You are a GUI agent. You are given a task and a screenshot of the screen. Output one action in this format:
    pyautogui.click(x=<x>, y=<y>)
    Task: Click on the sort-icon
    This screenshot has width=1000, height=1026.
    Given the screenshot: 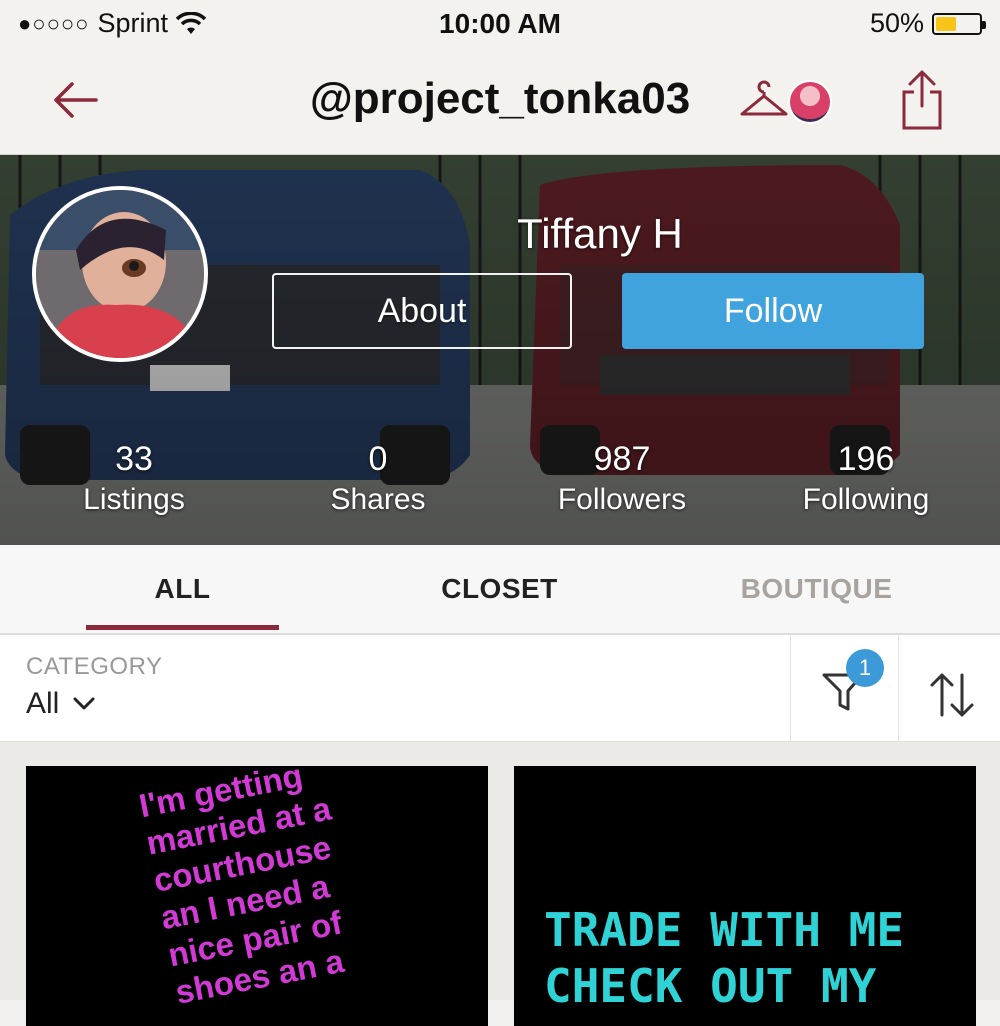 What is the action you would take?
    pyautogui.click(x=952, y=695)
    